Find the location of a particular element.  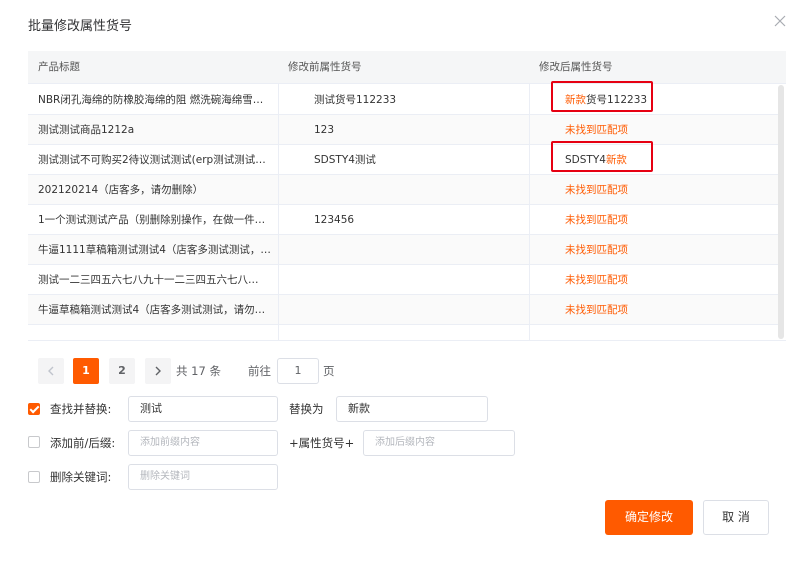

attribute-sku-label: +属性货号+ is located at coordinates (322, 443).